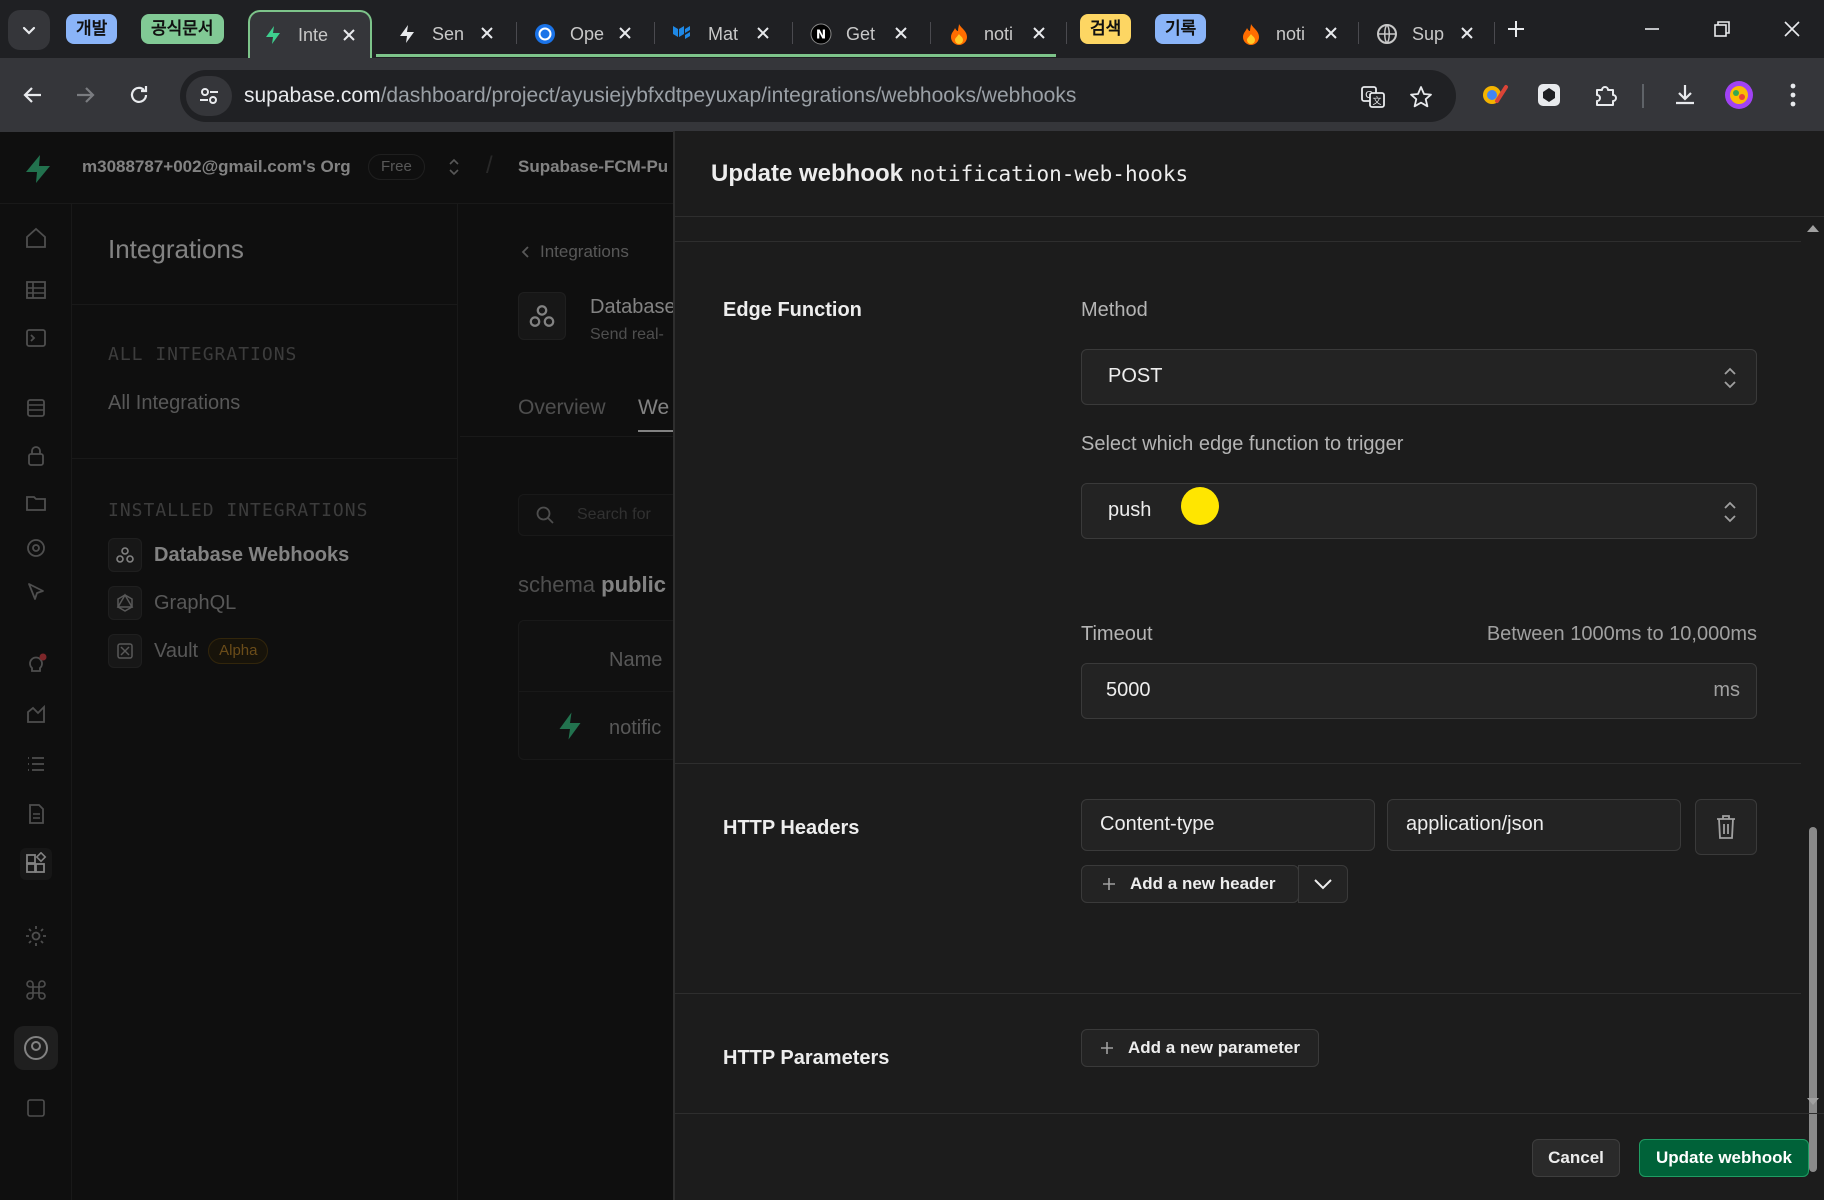  Describe the element at coordinates (1495, 95) in the screenshot. I see `color-picker-extension-icon` at that location.